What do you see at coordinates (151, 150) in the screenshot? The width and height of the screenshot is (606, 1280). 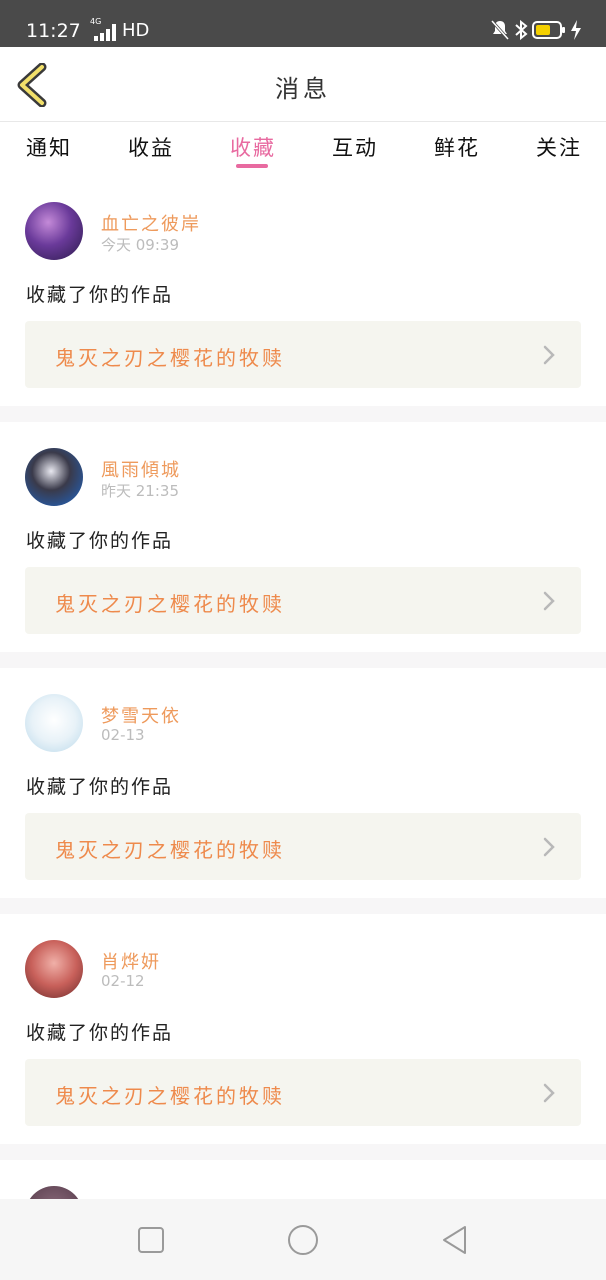 I see `tab-earnings: 收益` at bounding box center [151, 150].